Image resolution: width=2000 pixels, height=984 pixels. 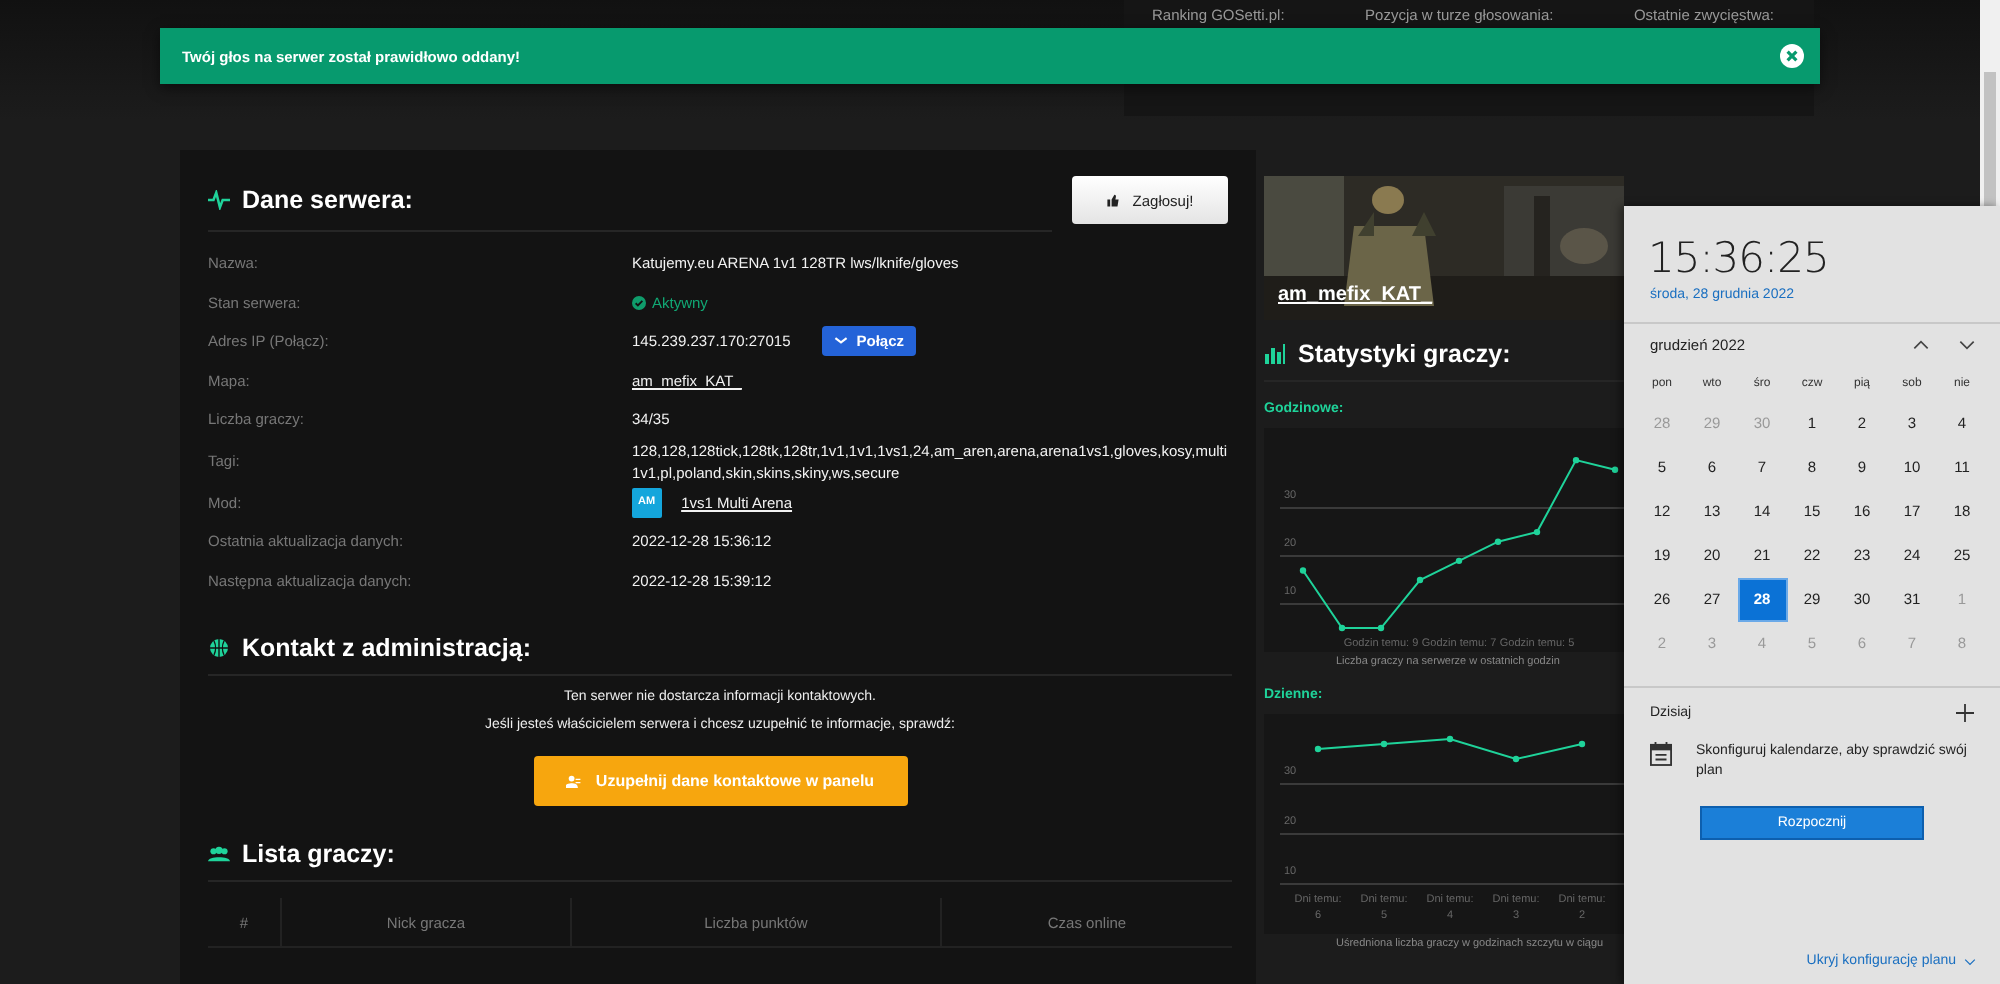 I want to click on previous-month-icon, so click(x=1921, y=345).